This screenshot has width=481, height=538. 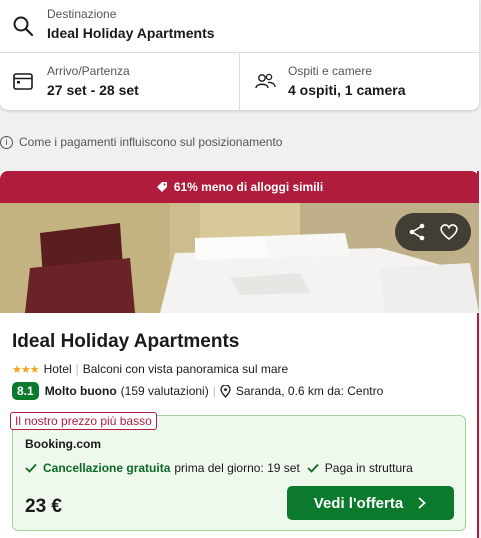 I want to click on guests-icon, so click(x=265, y=81).